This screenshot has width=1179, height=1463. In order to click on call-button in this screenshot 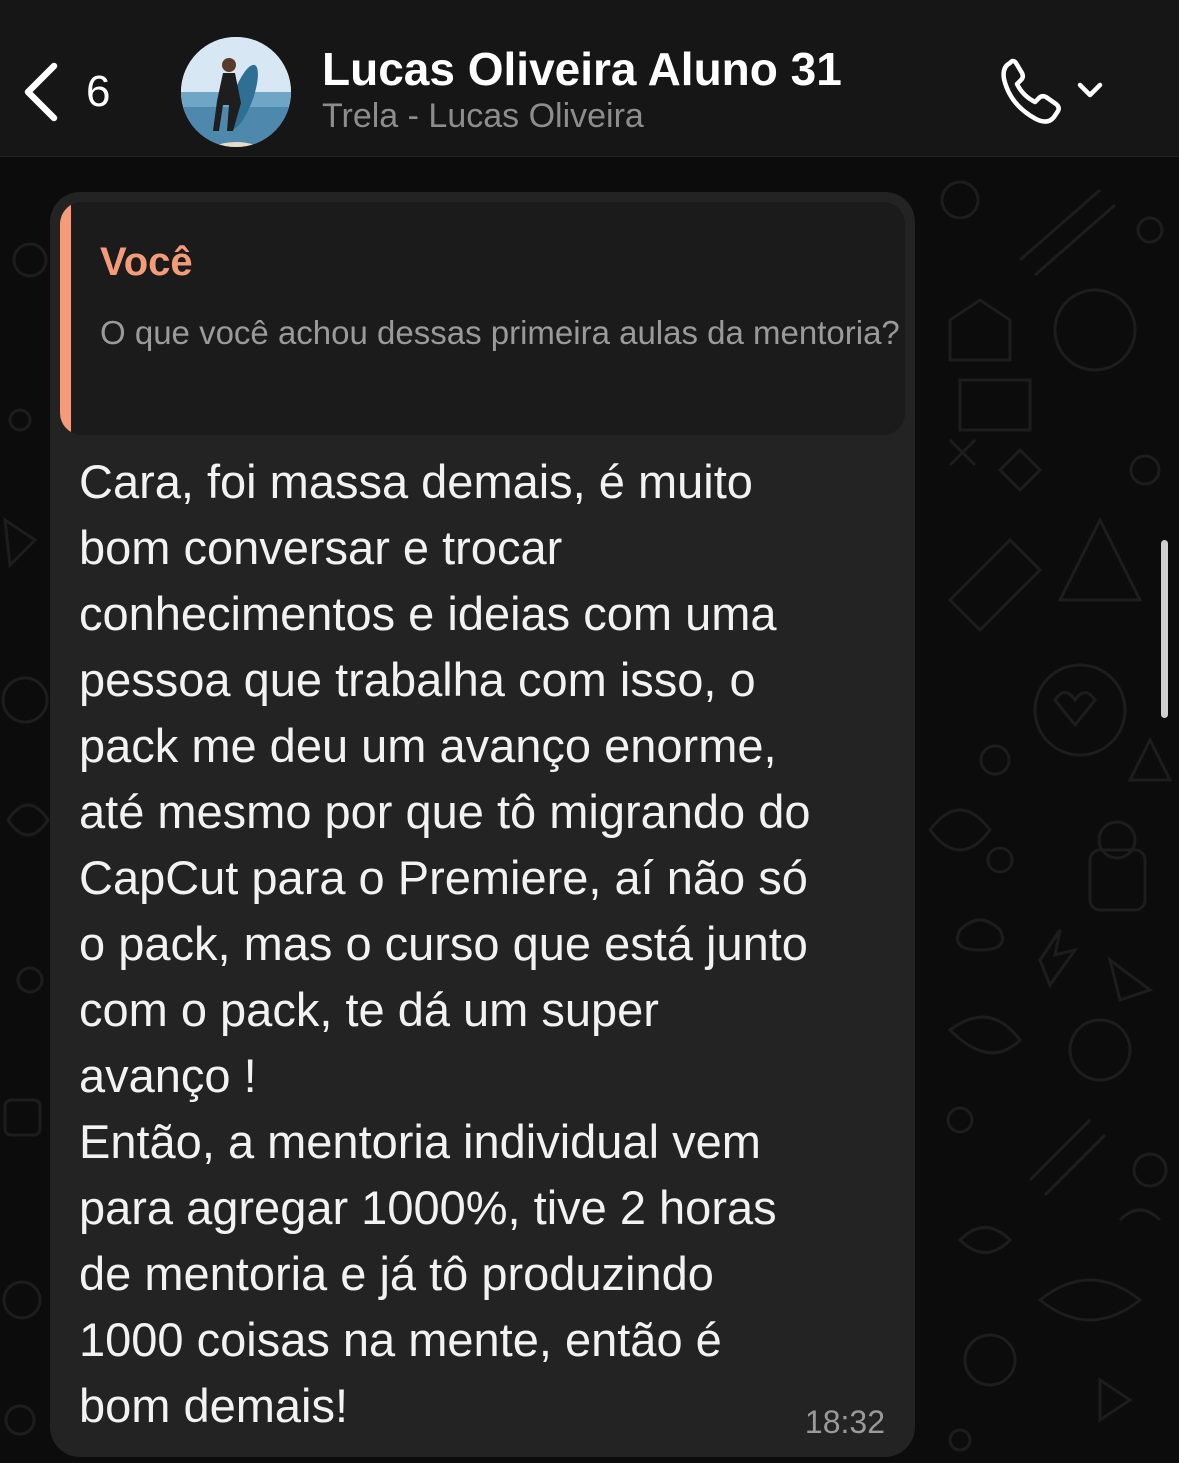, I will do `click(1055, 92)`.